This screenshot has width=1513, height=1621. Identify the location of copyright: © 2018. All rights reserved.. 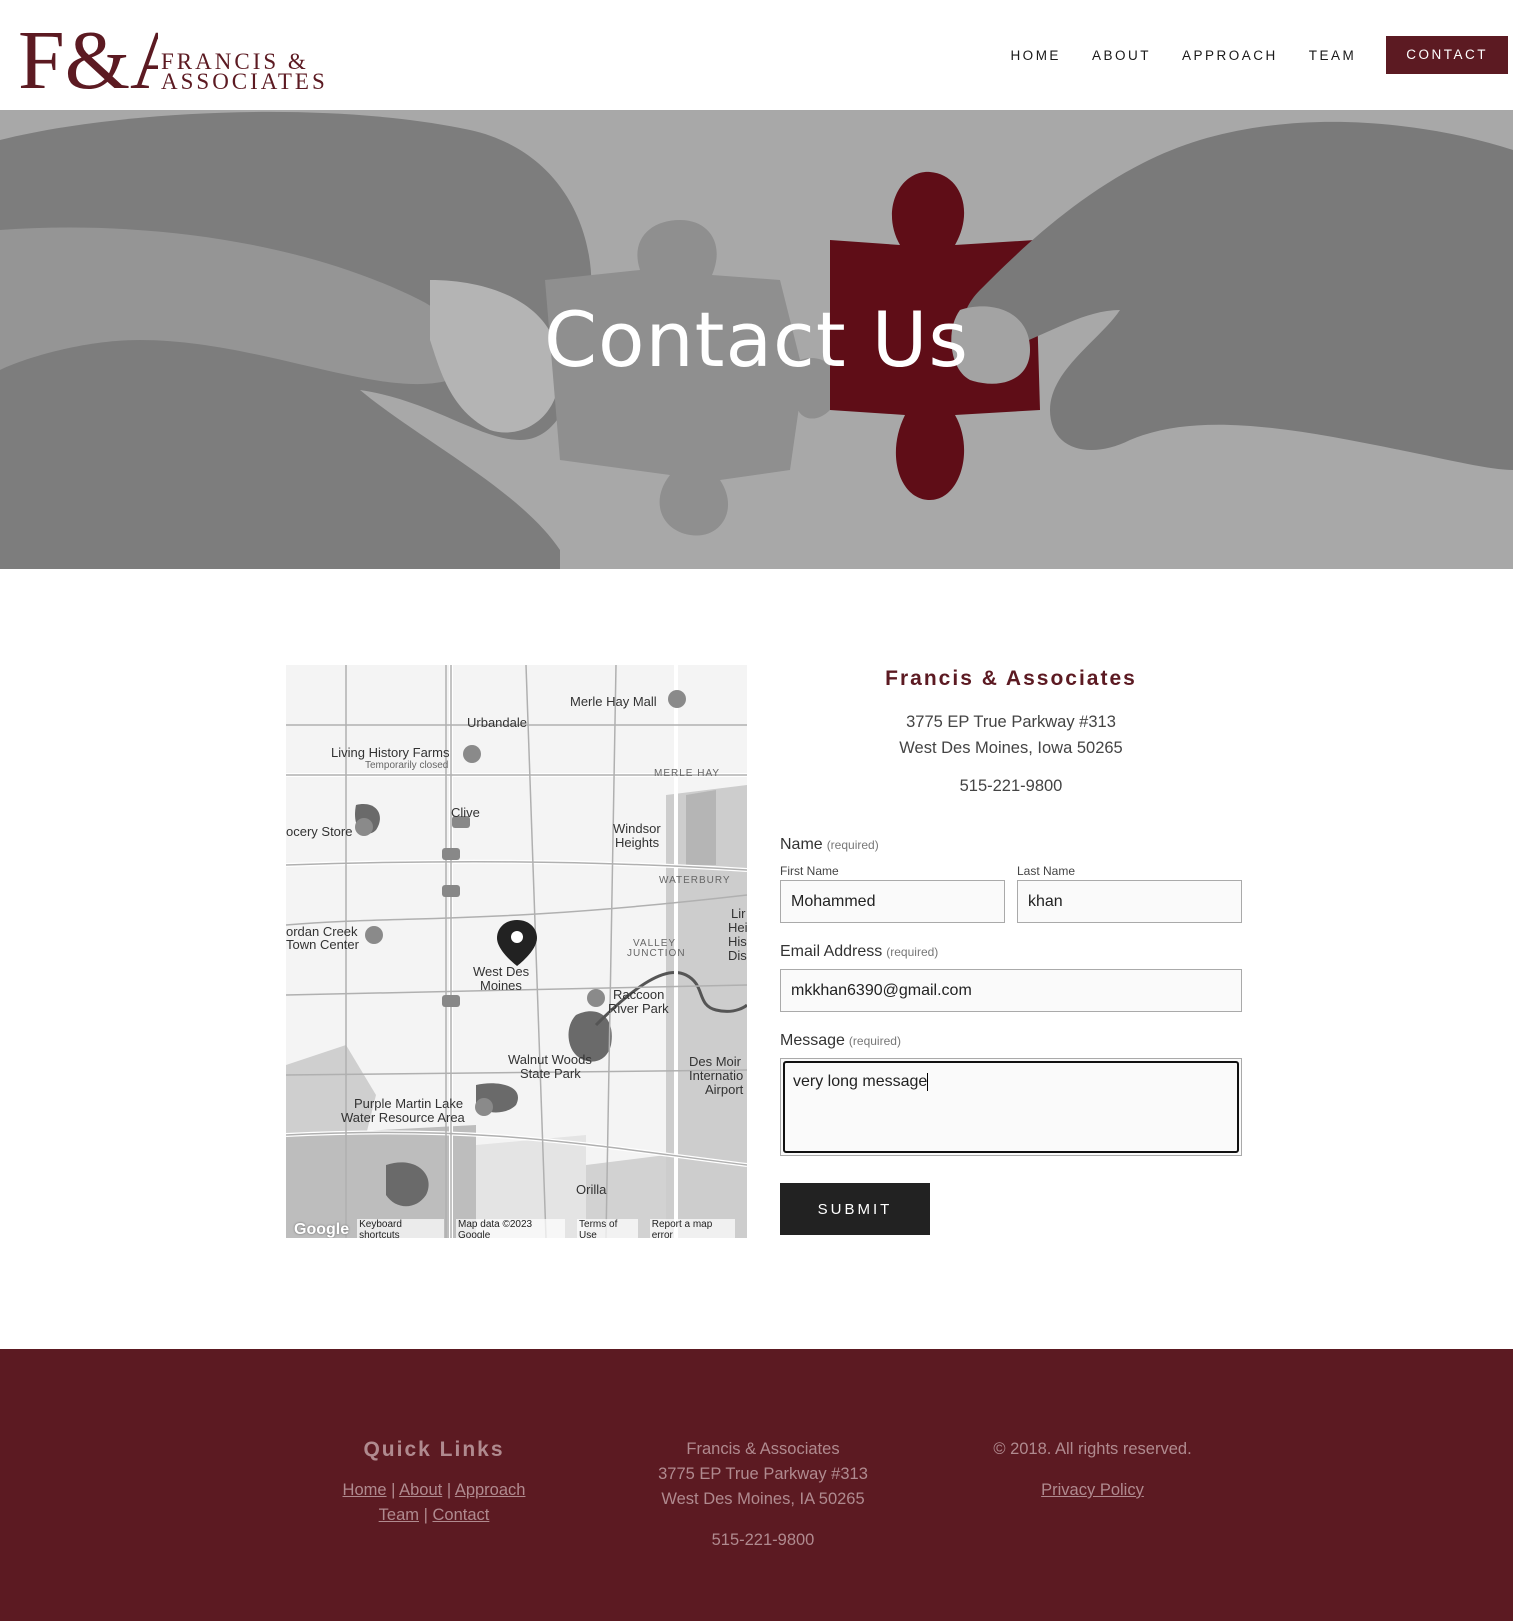
(1092, 1449).